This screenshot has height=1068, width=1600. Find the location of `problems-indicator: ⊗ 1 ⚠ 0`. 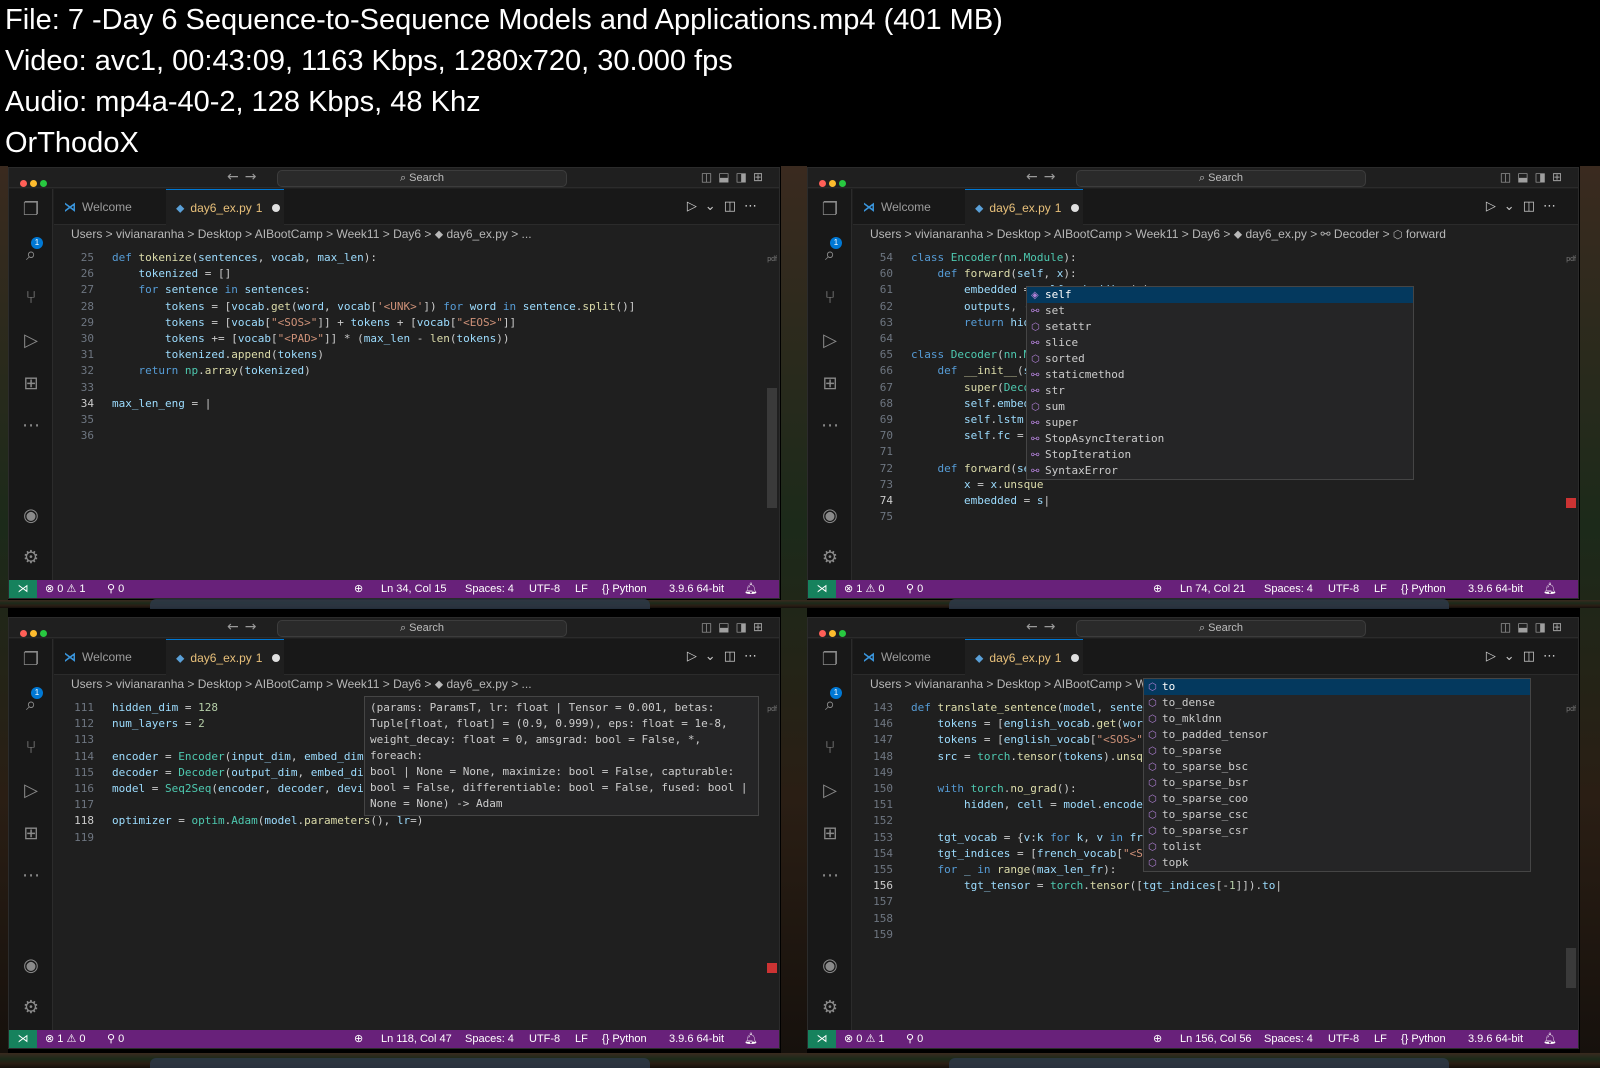

problems-indicator: ⊗ 1 ⚠ 0 is located at coordinates (864, 589).